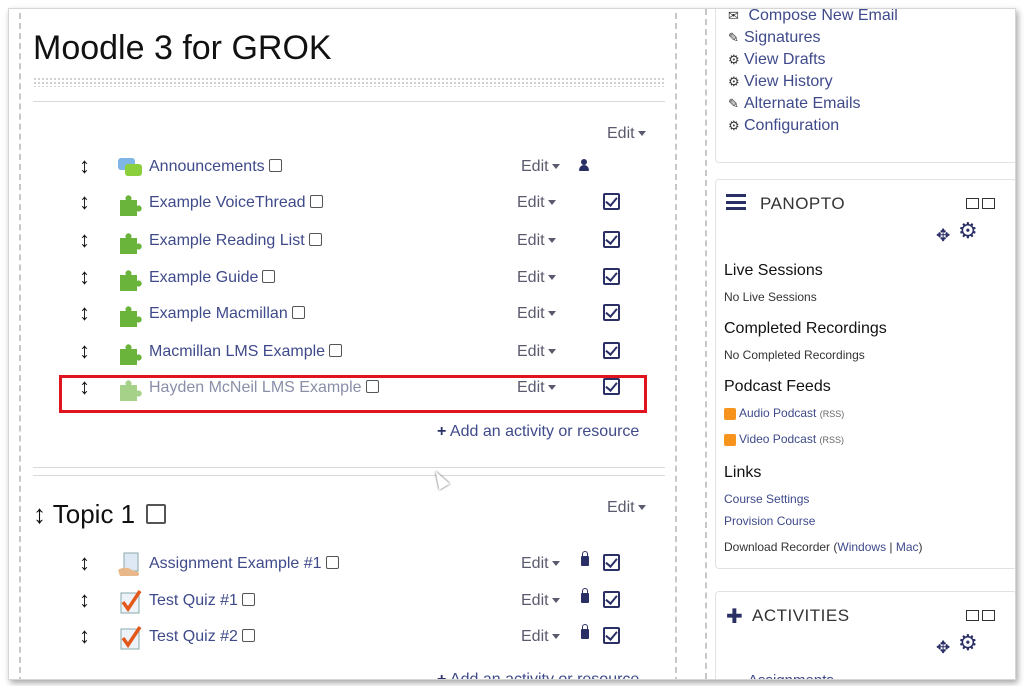 This screenshot has height=686, width=1024. What do you see at coordinates (129, 564) in the screenshot?
I see `assignment-icon` at bounding box center [129, 564].